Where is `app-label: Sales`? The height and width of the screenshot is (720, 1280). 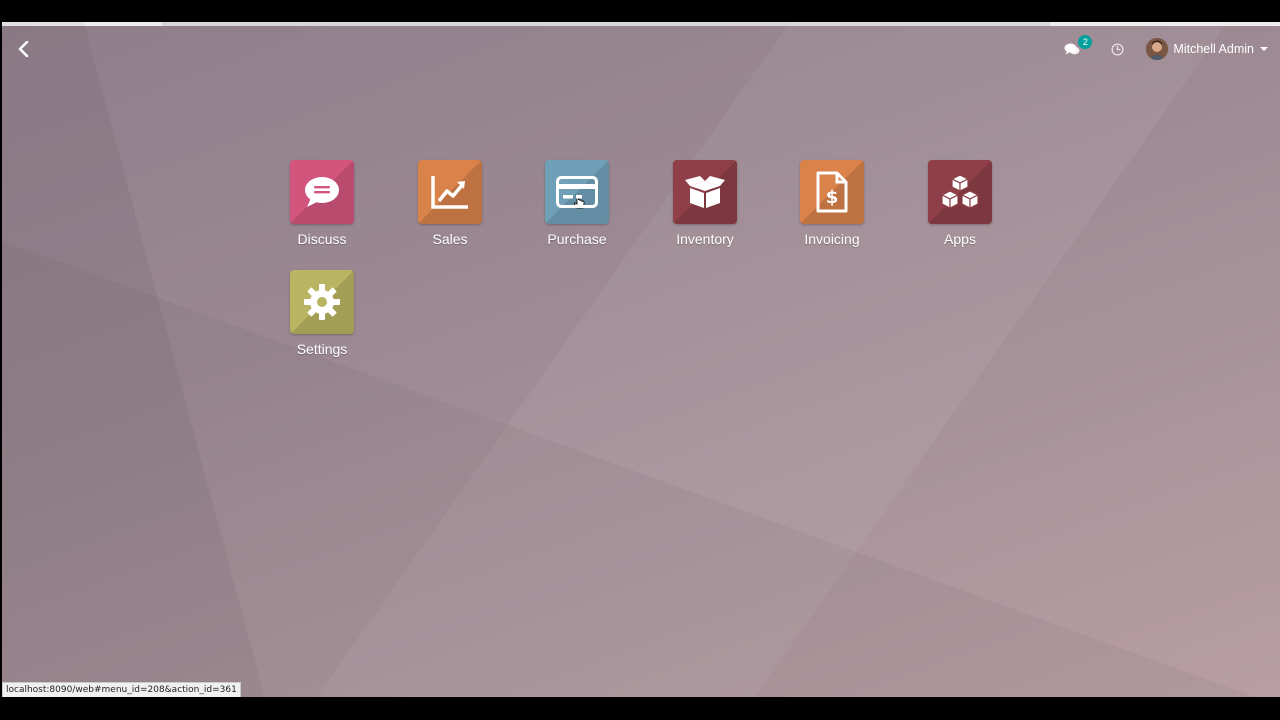 app-label: Sales is located at coordinates (450, 239).